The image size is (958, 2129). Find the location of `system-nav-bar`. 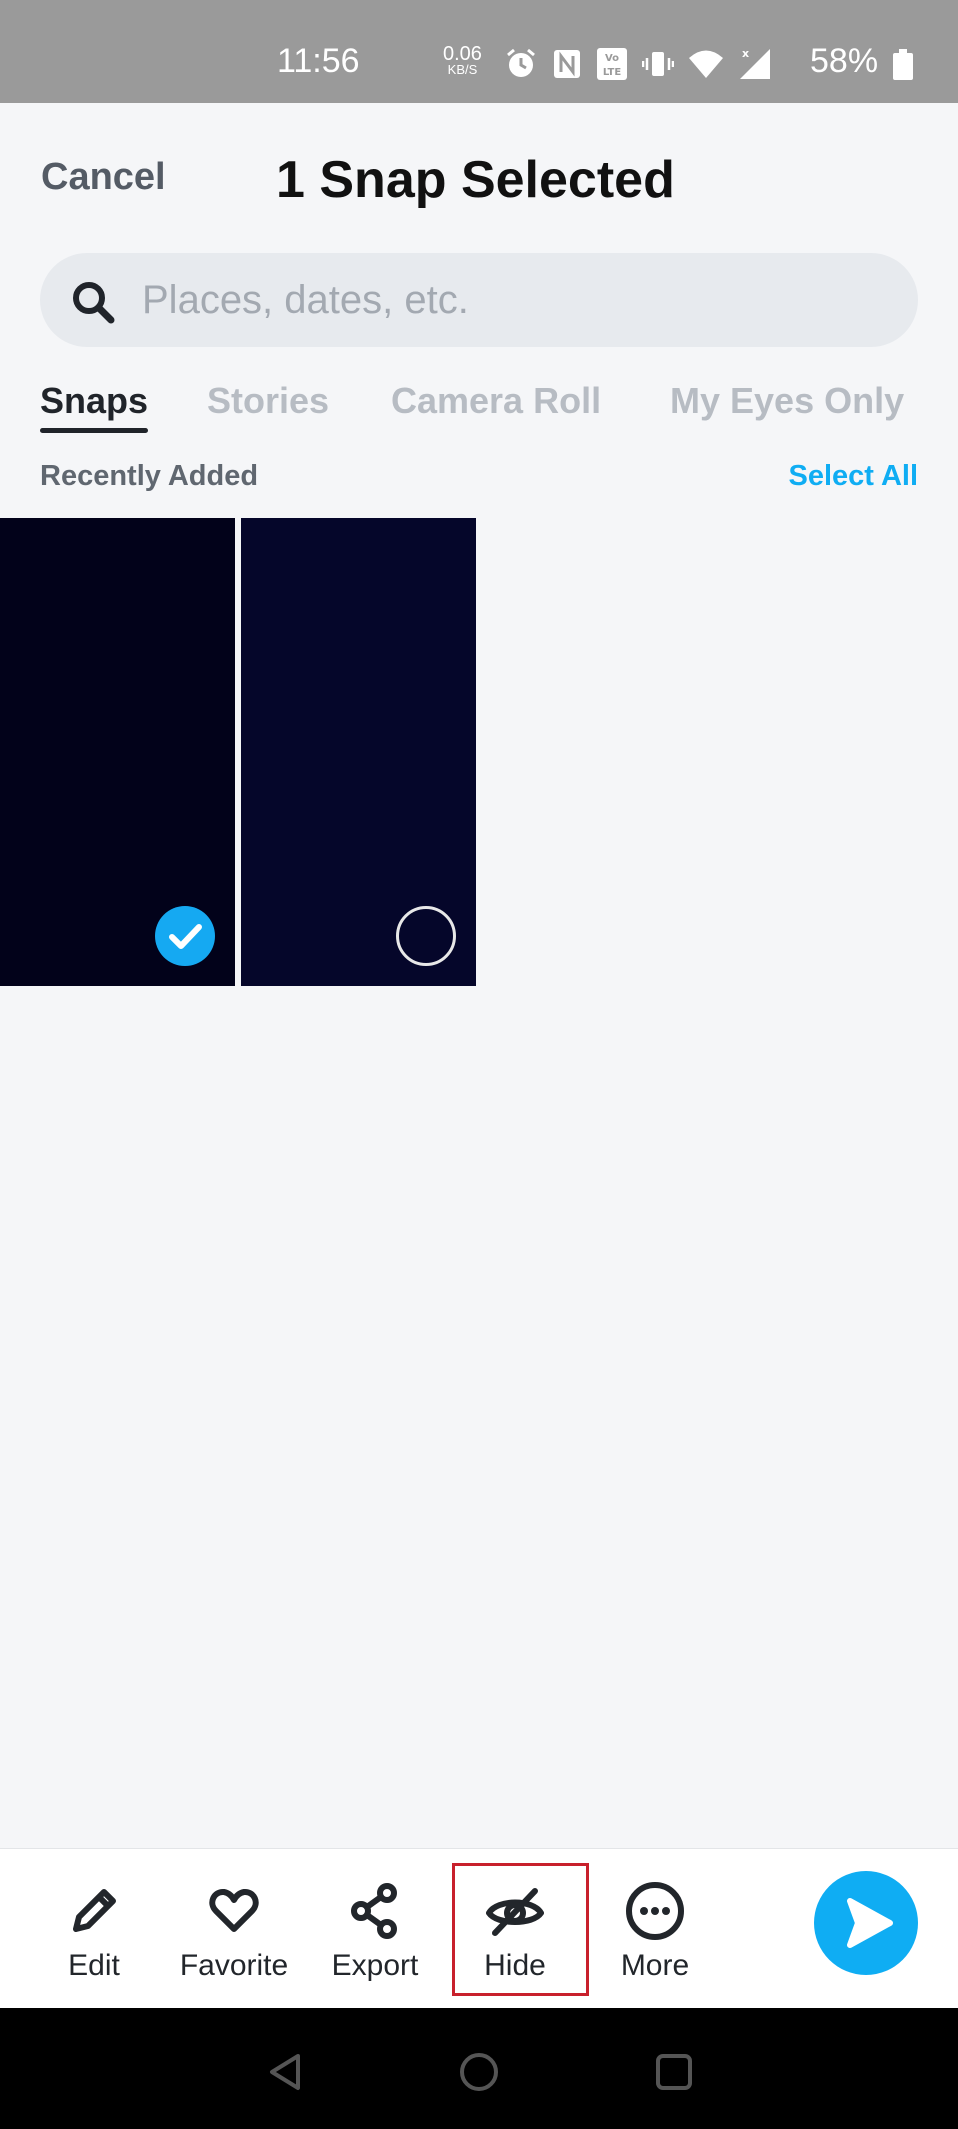

system-nav-bar is located at coordinates (479, 2068).